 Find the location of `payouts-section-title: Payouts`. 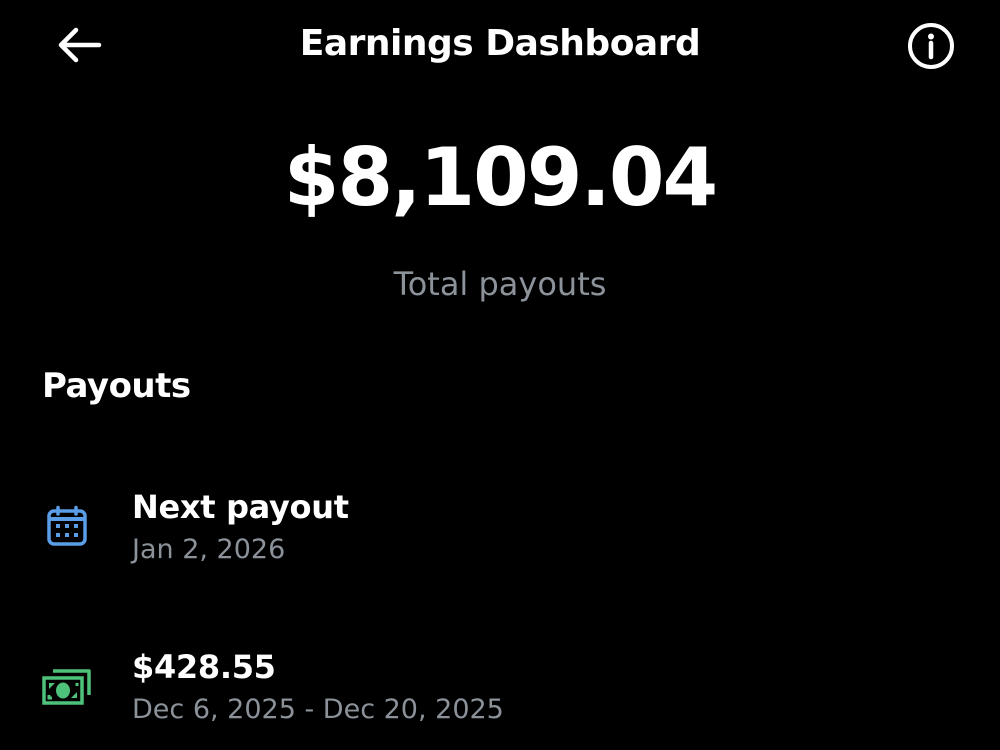

payouts-section-title: Payouts is located at coordinates (116, 386).